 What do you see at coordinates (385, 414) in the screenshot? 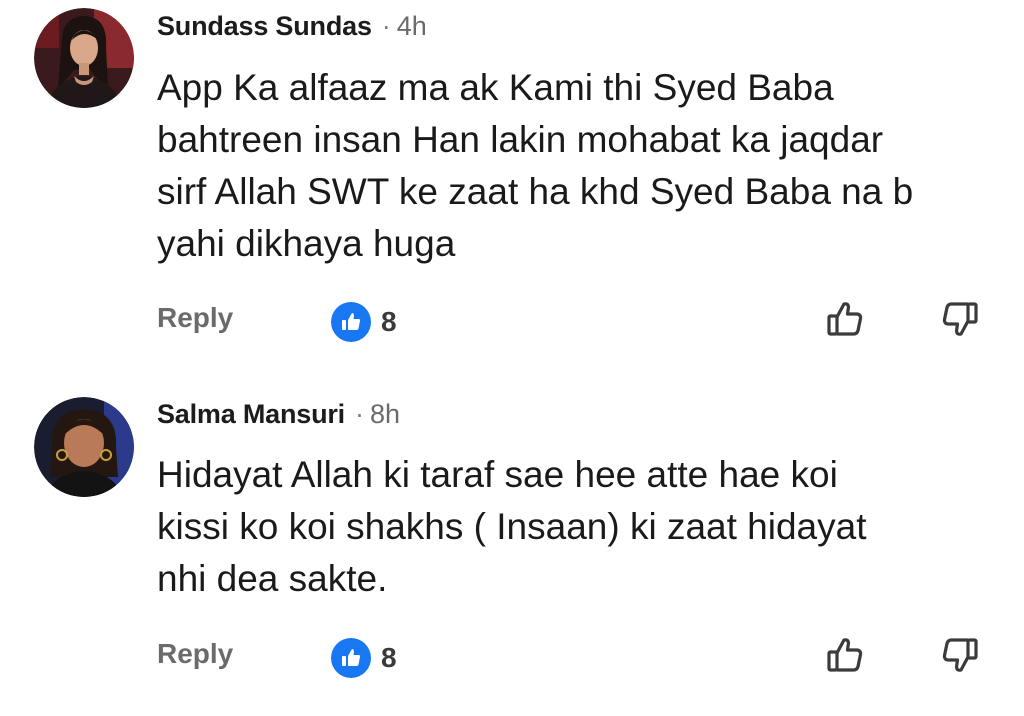
I see `timestamp: 8h` at bounding box center [385, 414].